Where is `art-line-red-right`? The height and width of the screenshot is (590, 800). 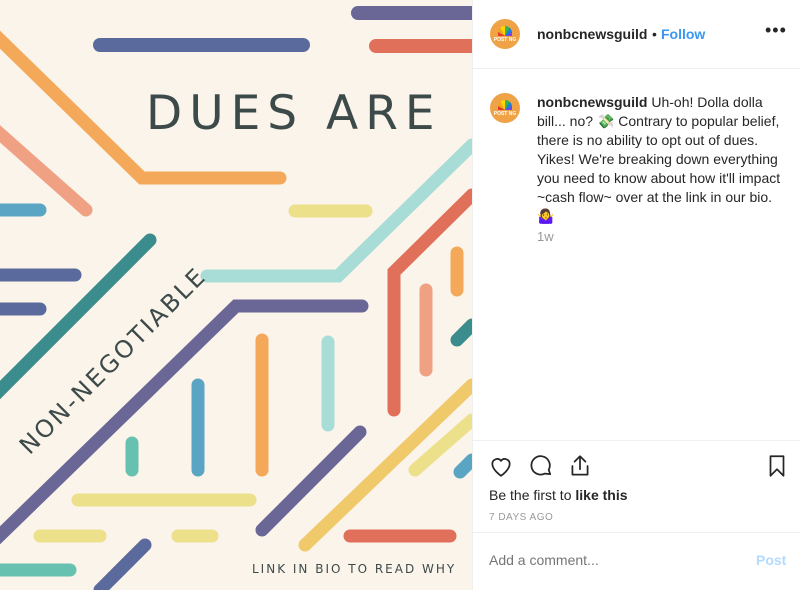
art-line-red-right is located at coordinates (429, 302).